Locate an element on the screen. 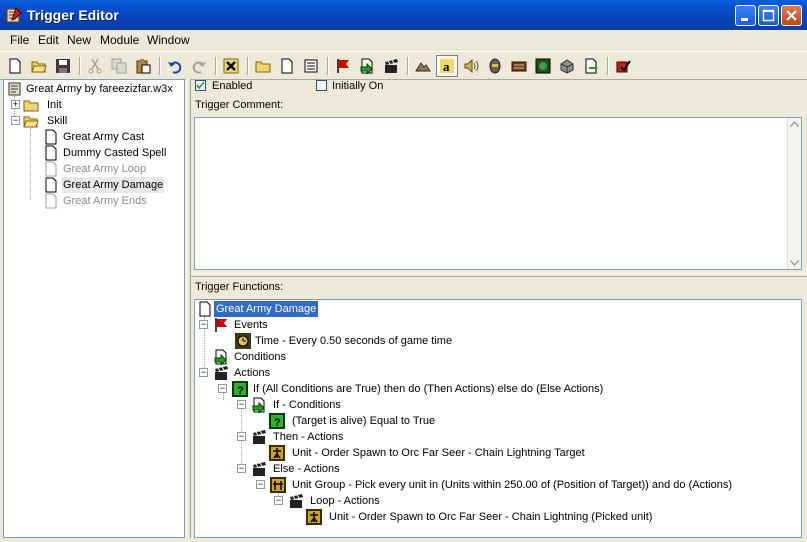 This screenshot has height=542, width=807. enabled-label: Enabled is located at coordinates (232, 86).